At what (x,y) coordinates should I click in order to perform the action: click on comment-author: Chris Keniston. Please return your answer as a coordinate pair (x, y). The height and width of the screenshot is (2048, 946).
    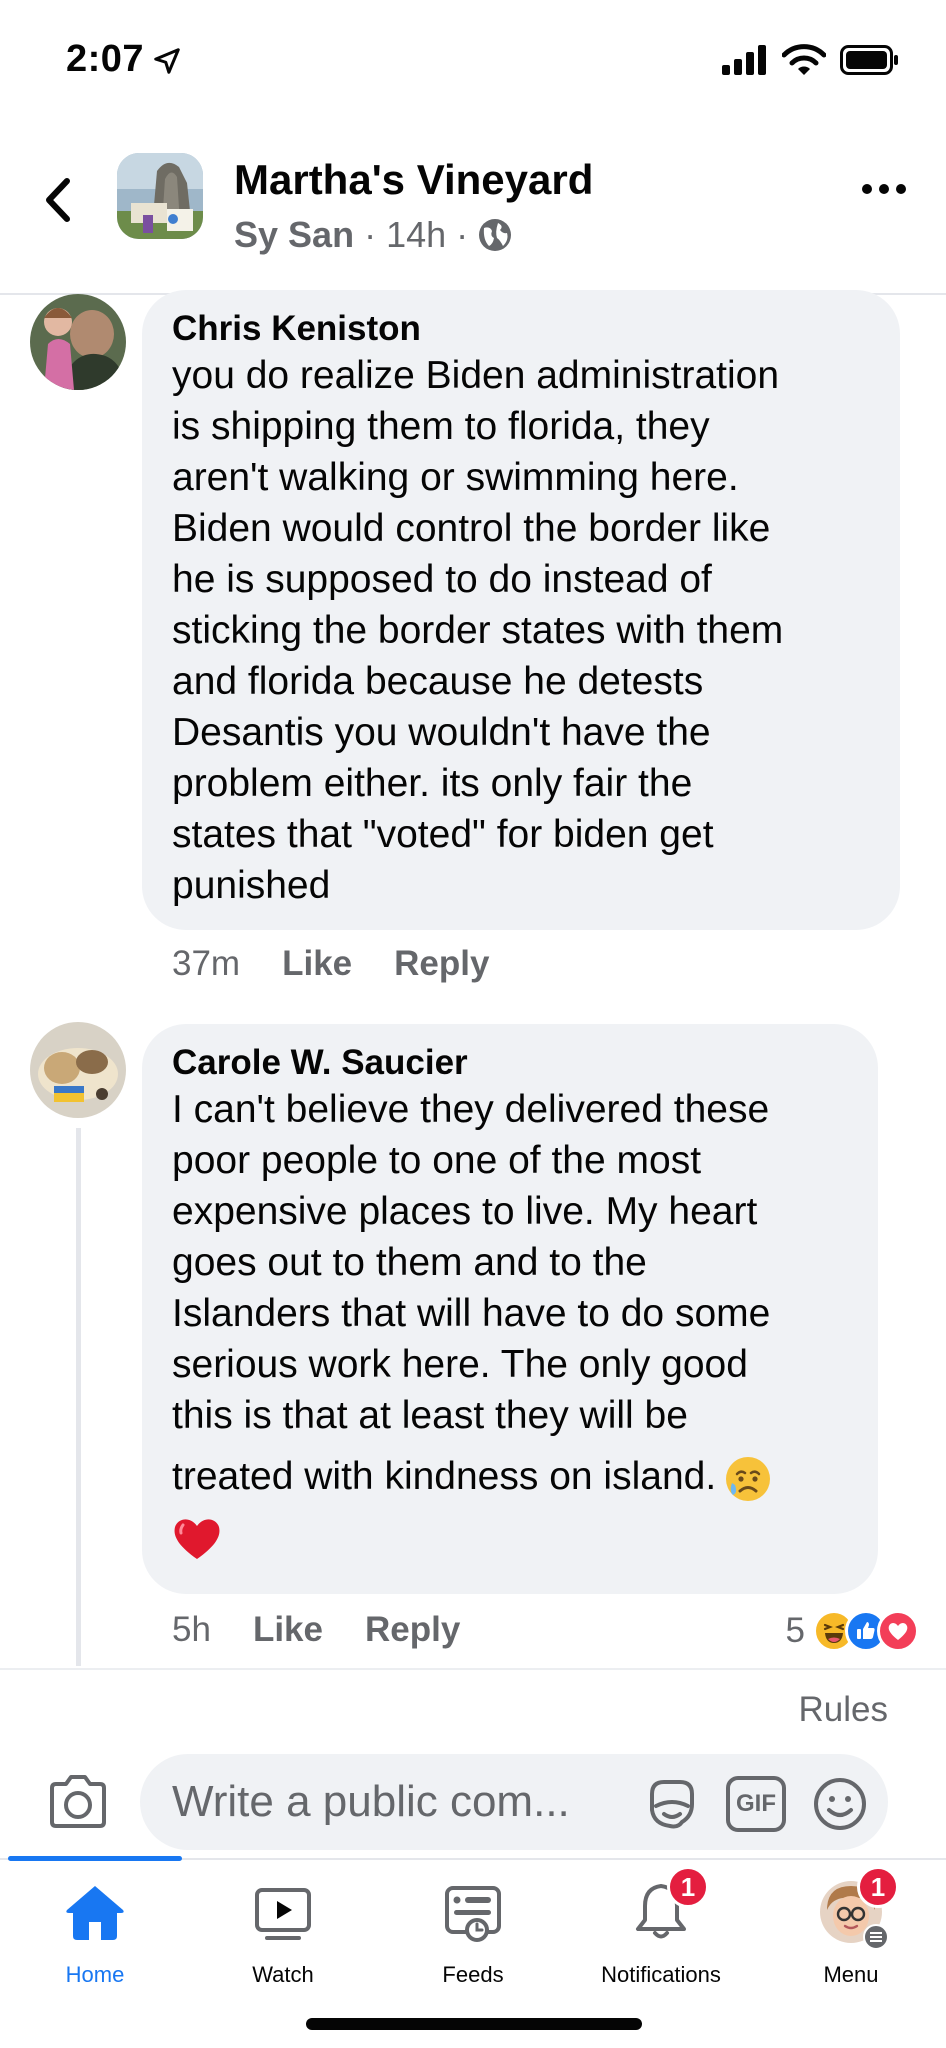
    Looking at the image, I should click on (522, 329).